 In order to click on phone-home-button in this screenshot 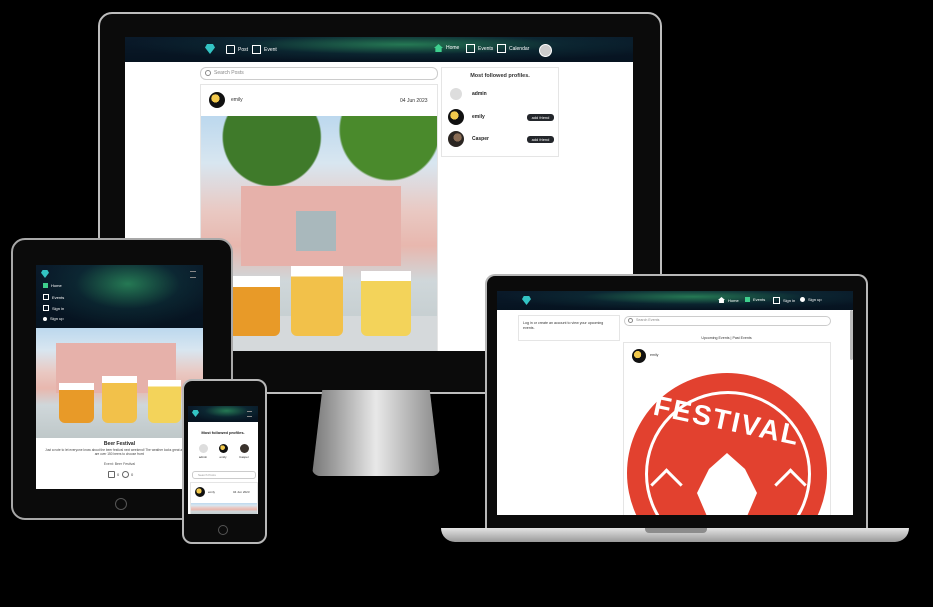, I will do `click(223, 530)`.